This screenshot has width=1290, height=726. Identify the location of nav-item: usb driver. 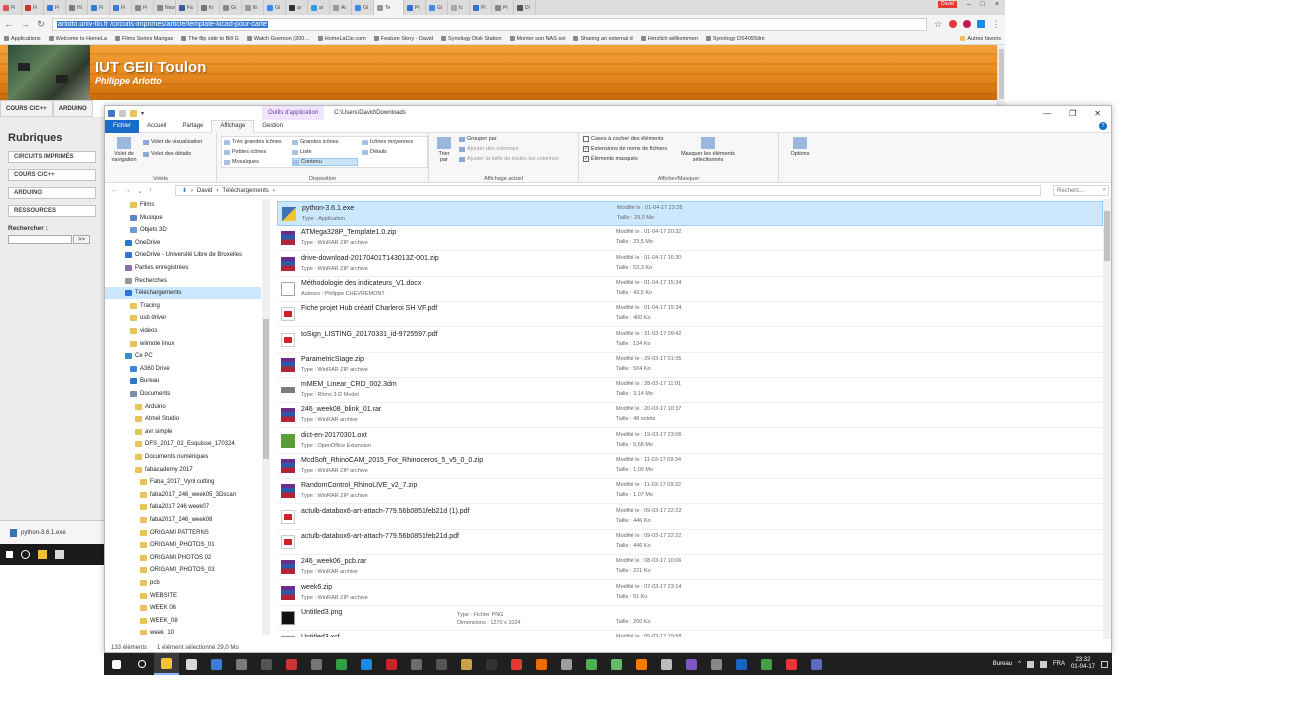
(148, 318).